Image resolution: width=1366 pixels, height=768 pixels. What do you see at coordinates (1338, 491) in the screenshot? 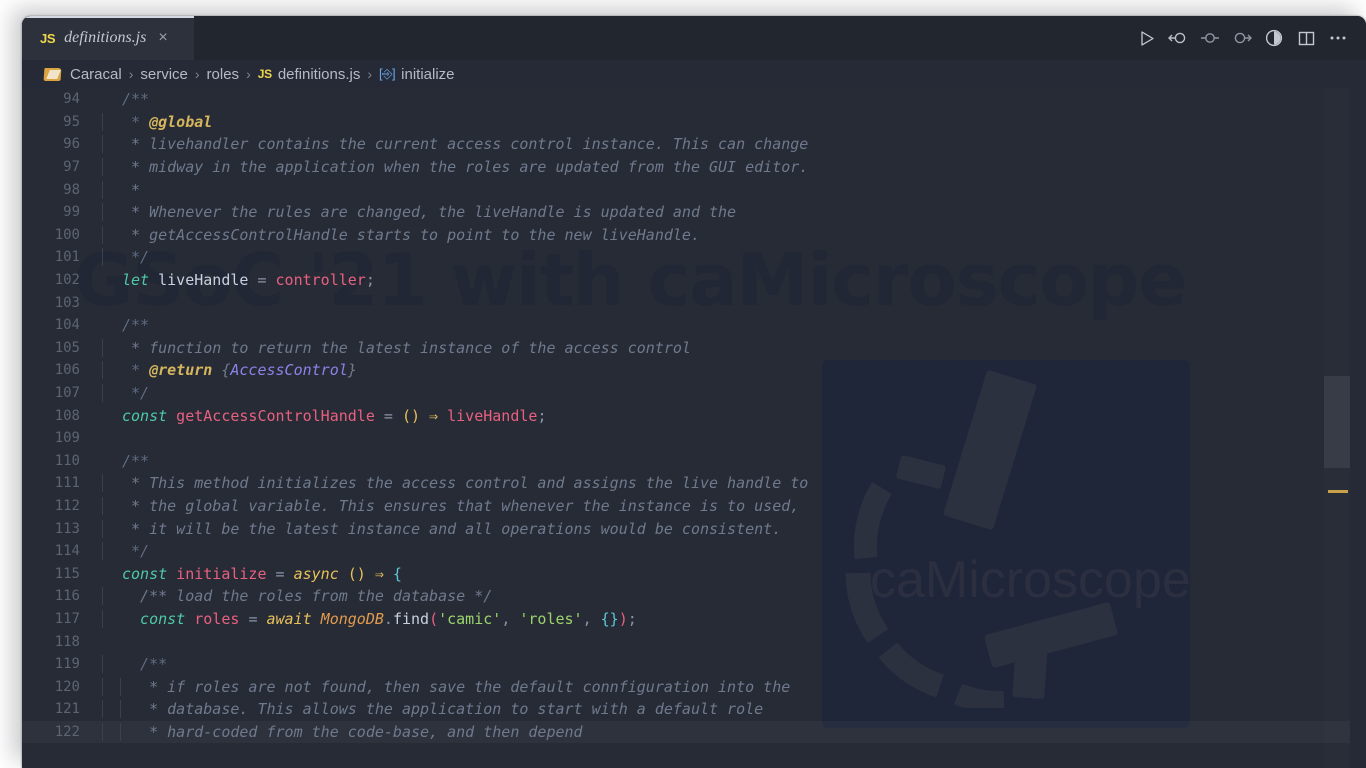
I see `scrollbar-marker` at bounding box center [1338, 491].